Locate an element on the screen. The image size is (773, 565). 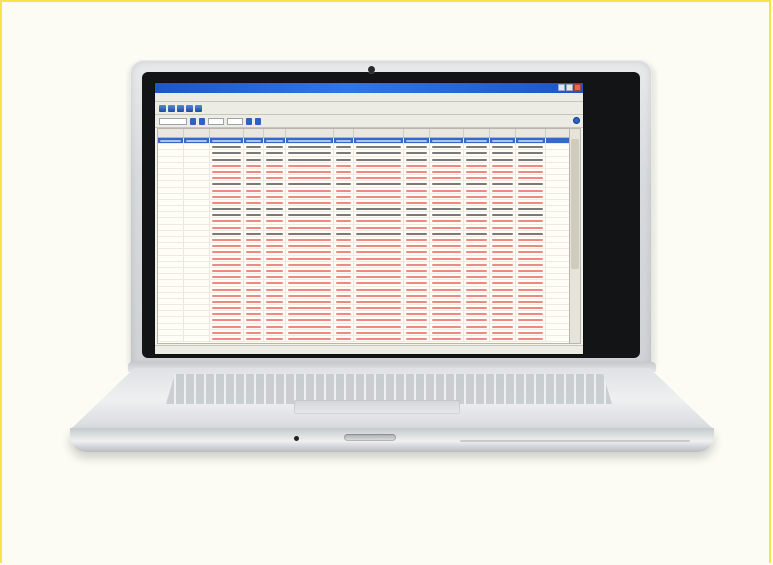
vertical-scrollbar is located at coordinates (575, 236).